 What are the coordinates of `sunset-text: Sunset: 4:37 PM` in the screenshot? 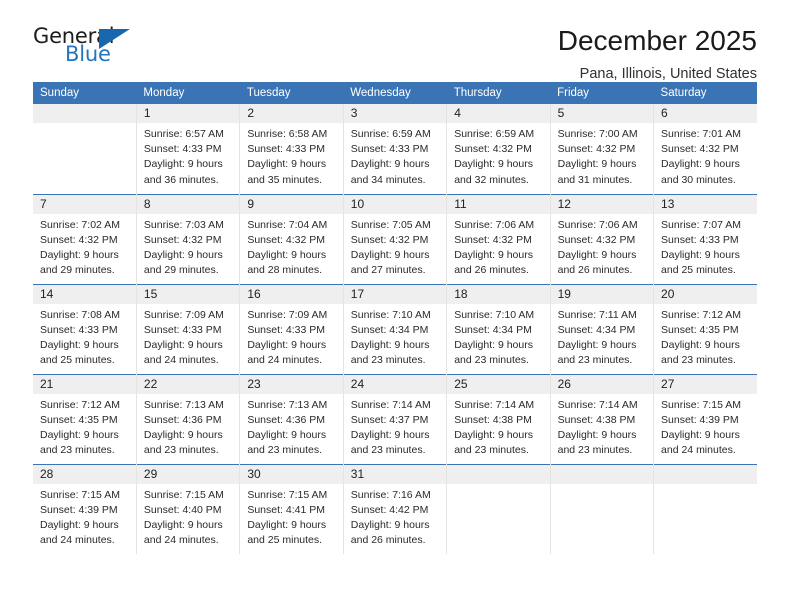 It's located at (389, 419).